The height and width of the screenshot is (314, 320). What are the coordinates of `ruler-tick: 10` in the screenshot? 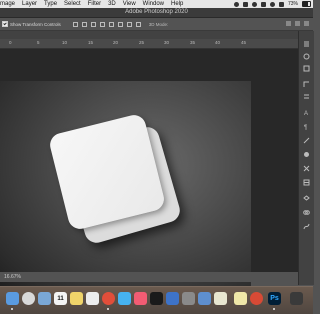 It's located at (65, 42).